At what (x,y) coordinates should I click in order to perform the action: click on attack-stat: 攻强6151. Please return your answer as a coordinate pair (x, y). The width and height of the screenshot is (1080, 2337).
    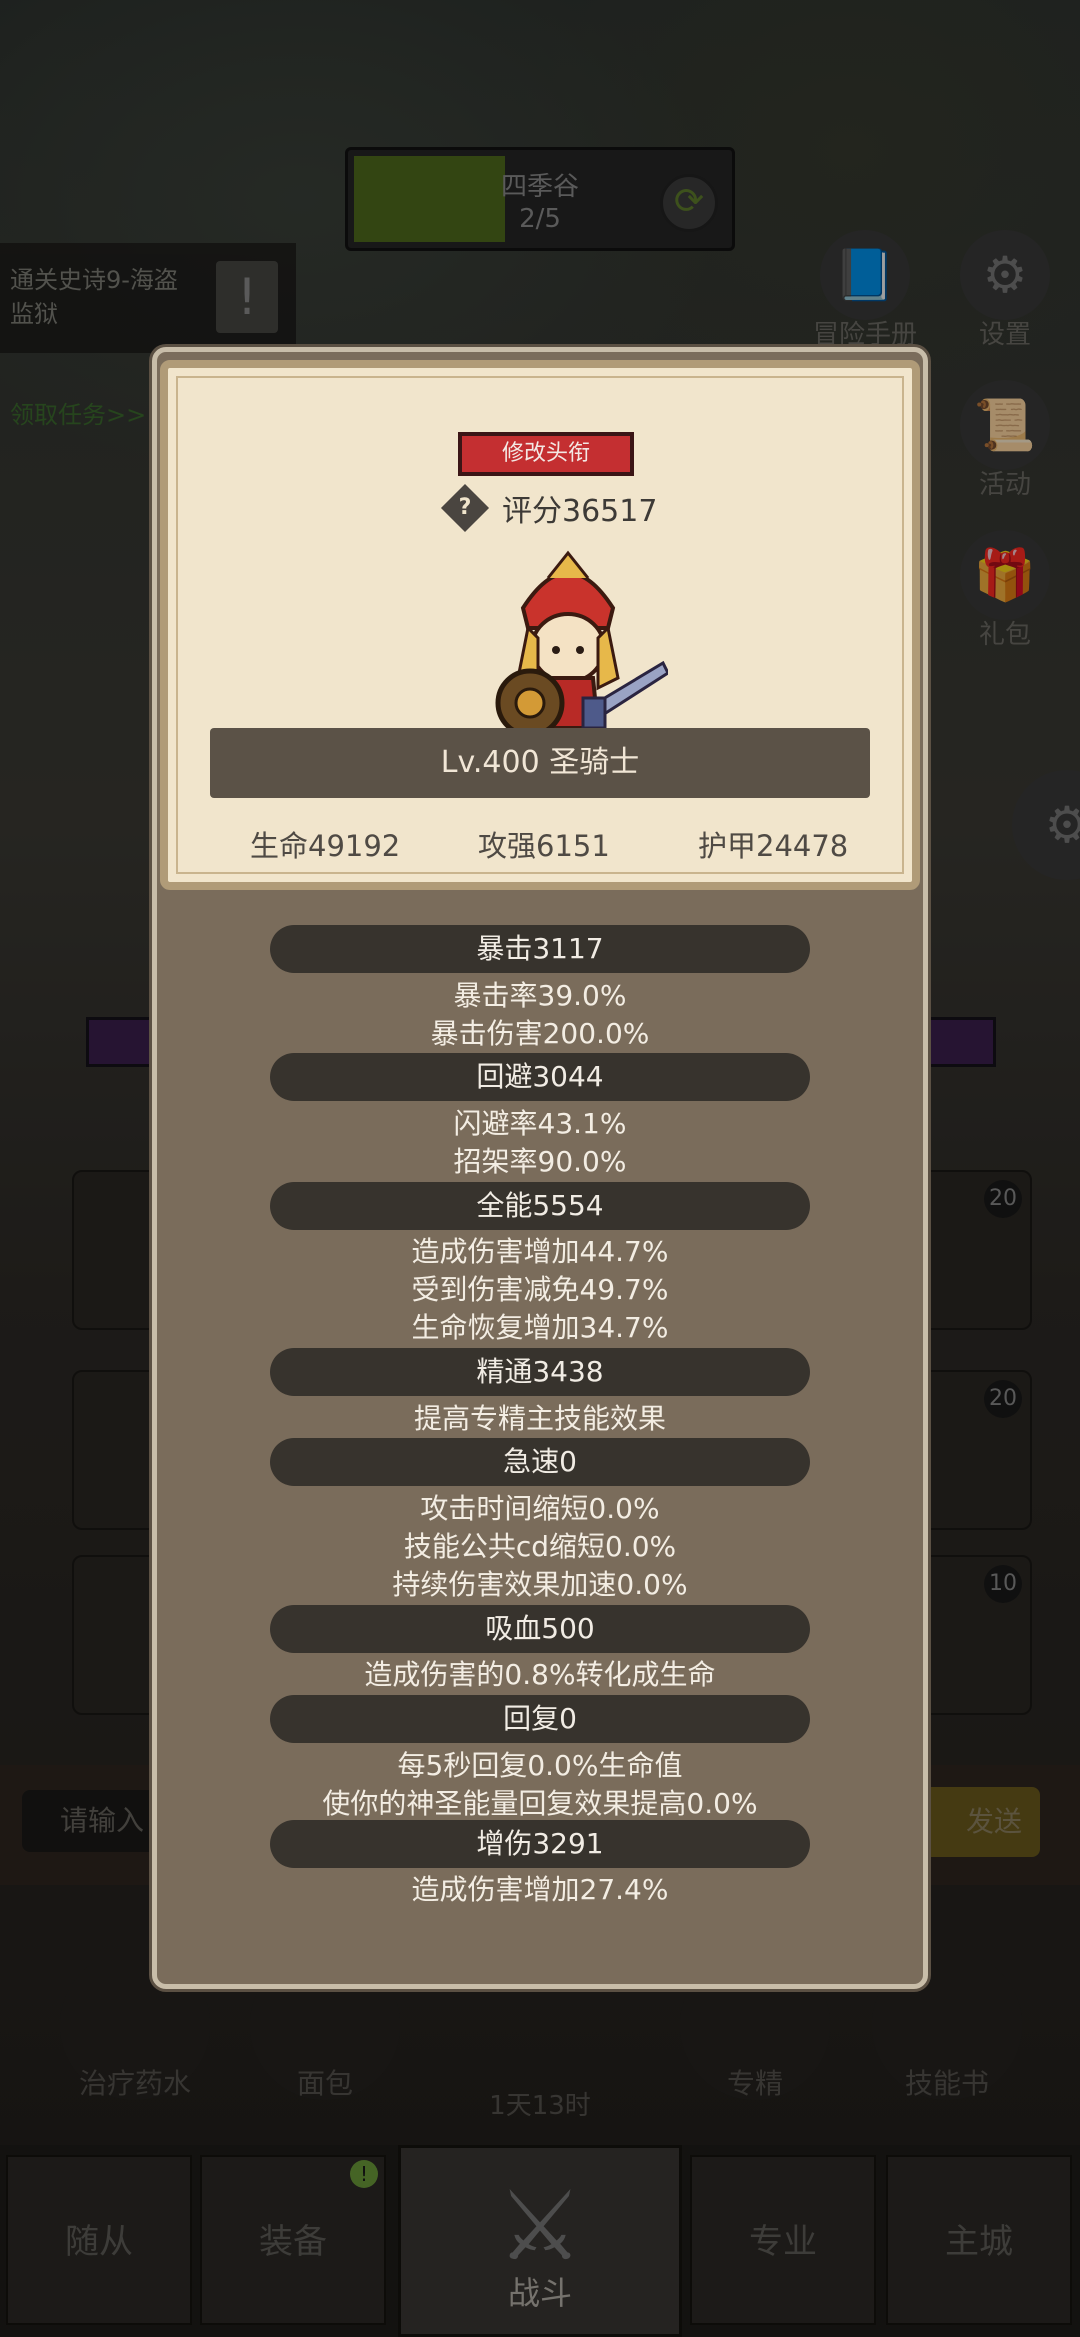
    Looking at the image, I should click on (544, 846).